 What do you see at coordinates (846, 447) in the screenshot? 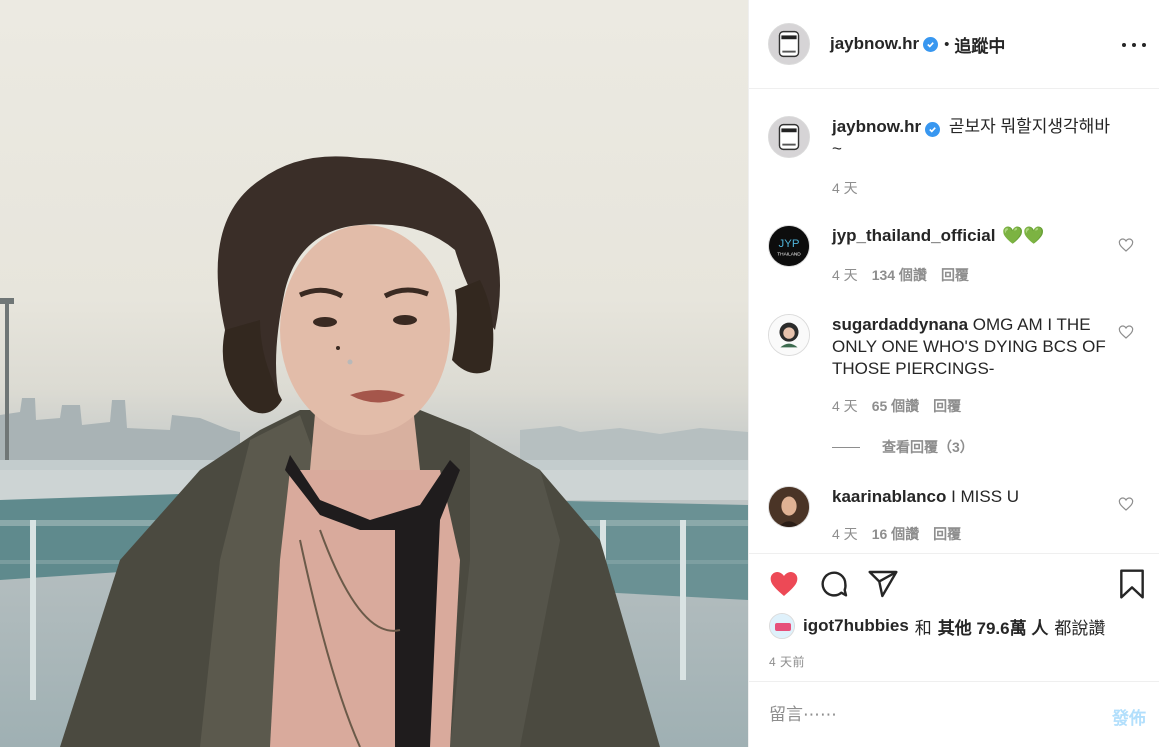
I see `view-replies-line` at bounding box center [846, 447].